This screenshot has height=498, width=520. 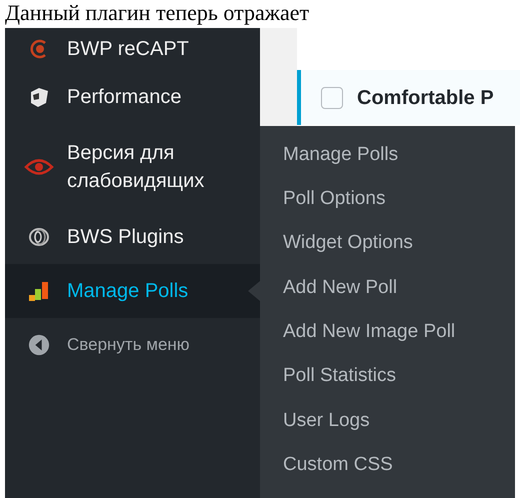 I want to click on submenu-item: Poll Options, so click(x=387, y=199).